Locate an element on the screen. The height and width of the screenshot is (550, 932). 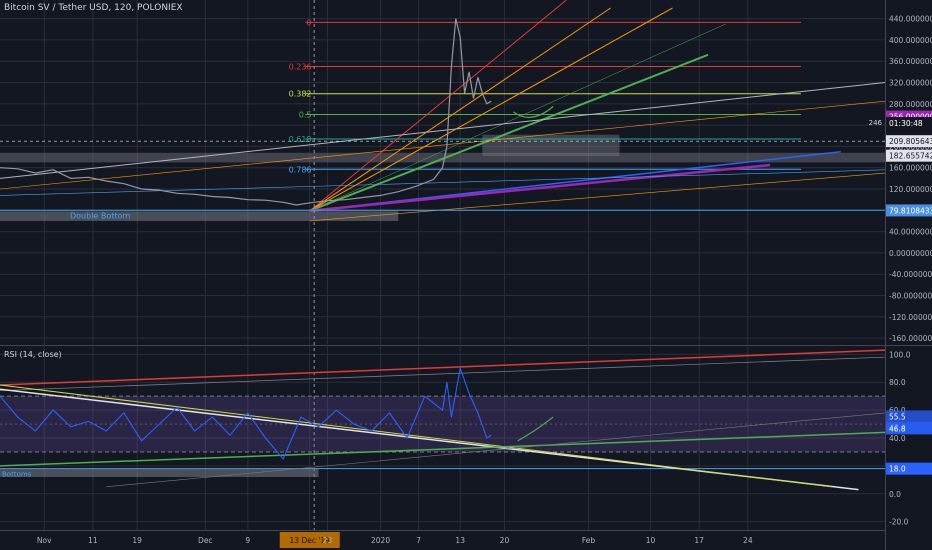
time-tick-label: 19 is located at coordinates (137, 540).